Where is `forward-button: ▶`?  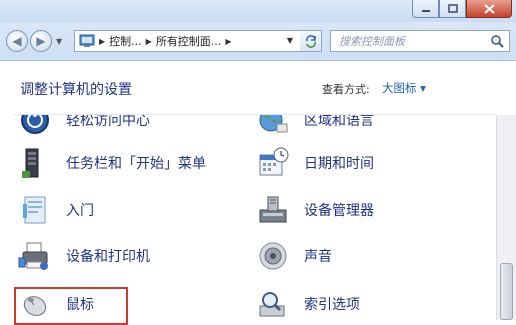 forward-button: ▶ is located at coordinates (41, 41).